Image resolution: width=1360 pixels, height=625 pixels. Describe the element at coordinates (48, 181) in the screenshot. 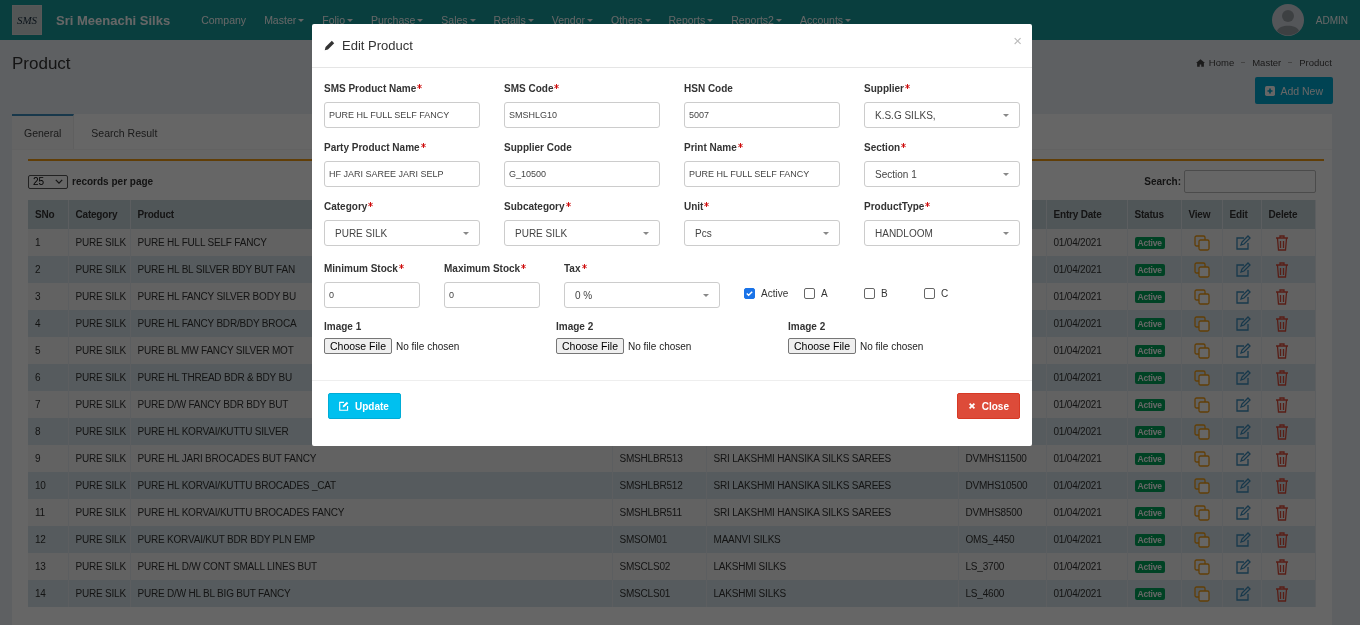

I see `page-length-select: 25` at that location.